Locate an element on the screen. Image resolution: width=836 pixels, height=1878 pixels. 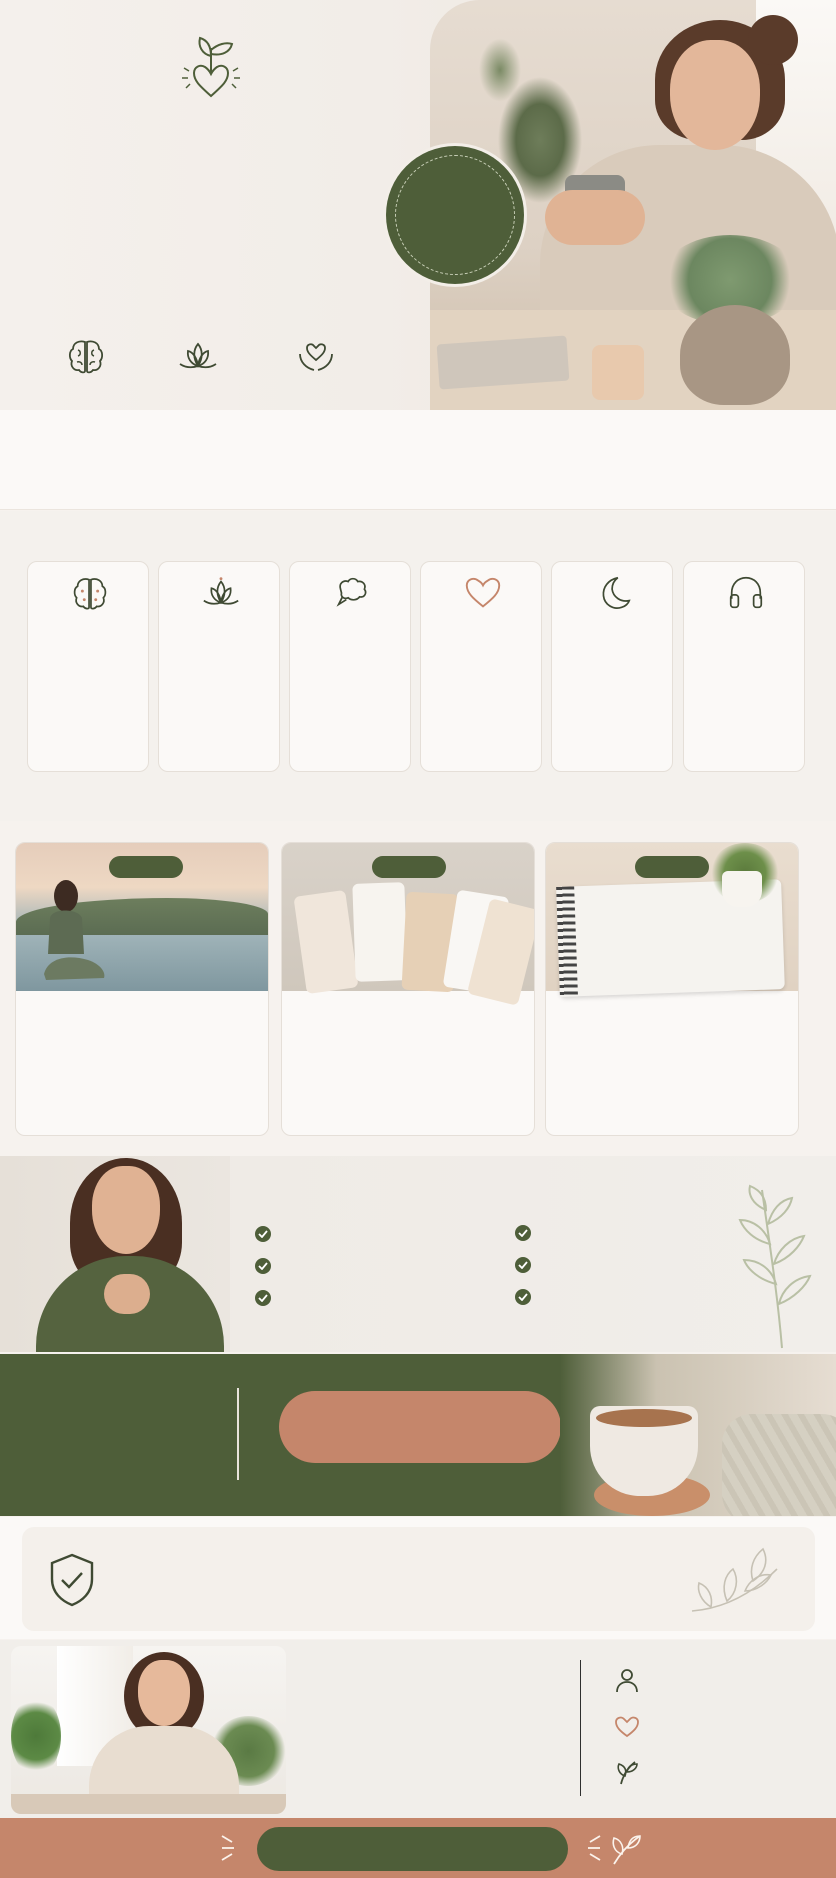
therapist-photo is located at coordinates (148, 1730).